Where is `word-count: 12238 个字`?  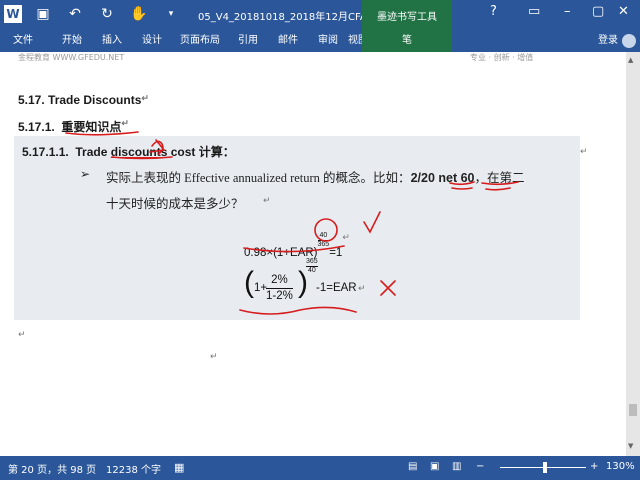 word-count: 12238 个字 is located at coordinates (133, 468).